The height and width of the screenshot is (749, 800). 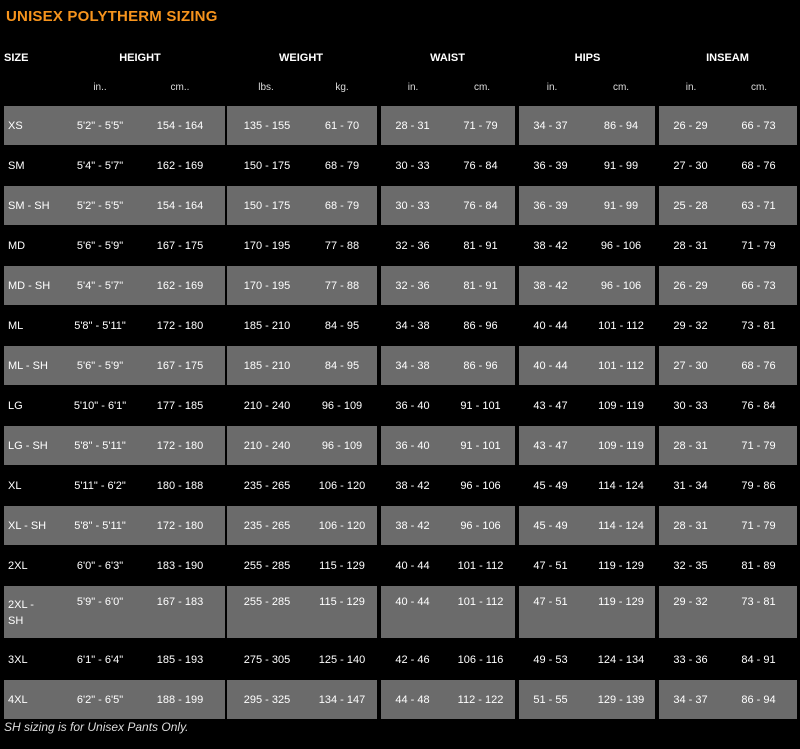 What do you see at coordinates (621, 486) in the screenshot?
I see `cell-hips-cm: 114 - 124` at bounding box center [621, 486].